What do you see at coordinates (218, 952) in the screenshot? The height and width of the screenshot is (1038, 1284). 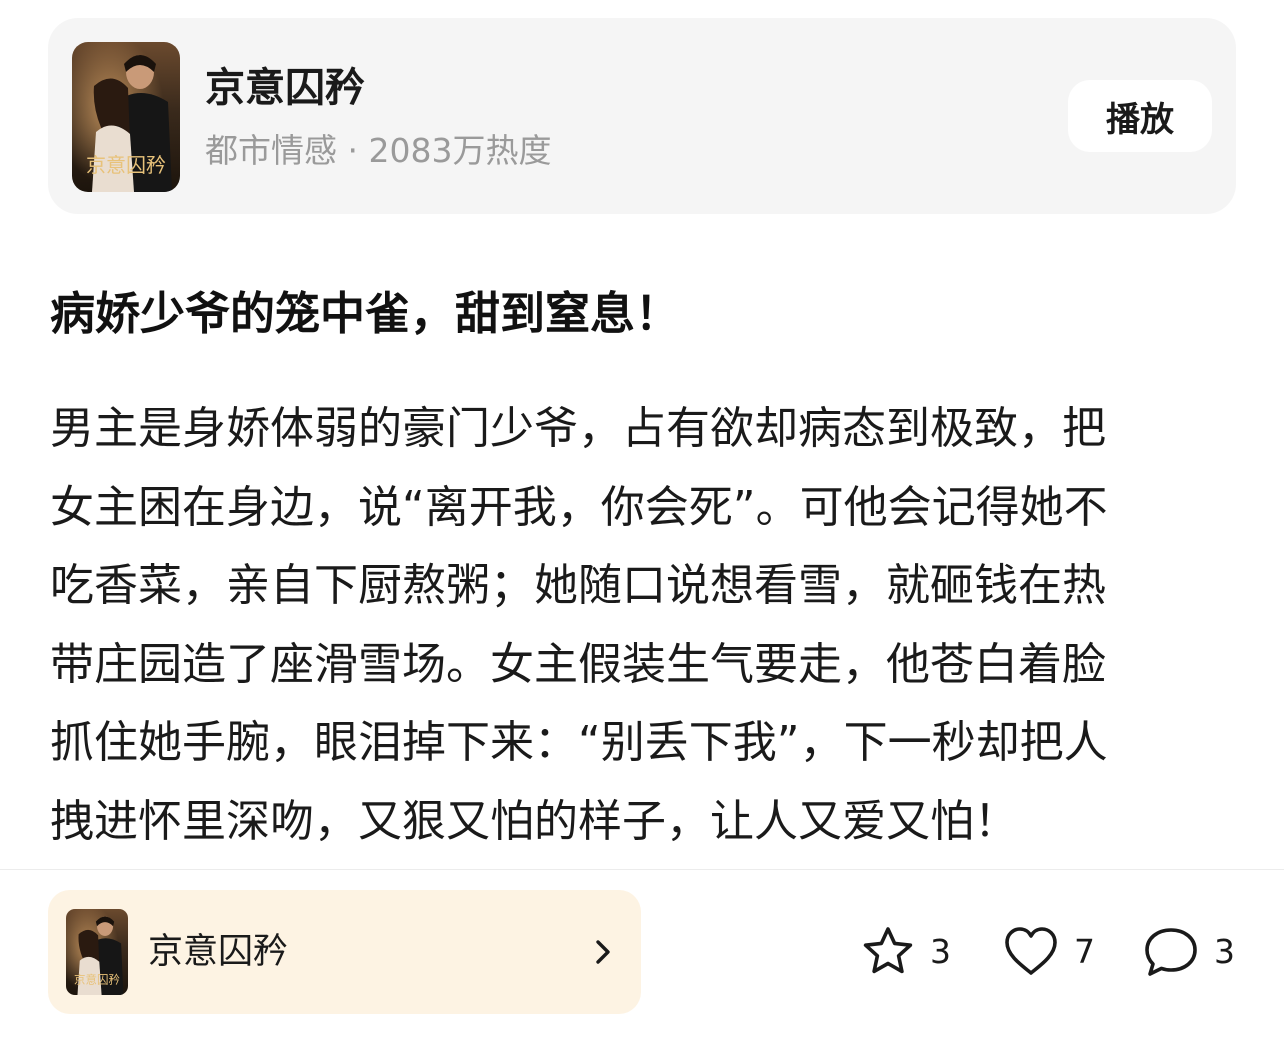 I see `drama-link-title: 京意囚矜` at bounding box center [218, 952].